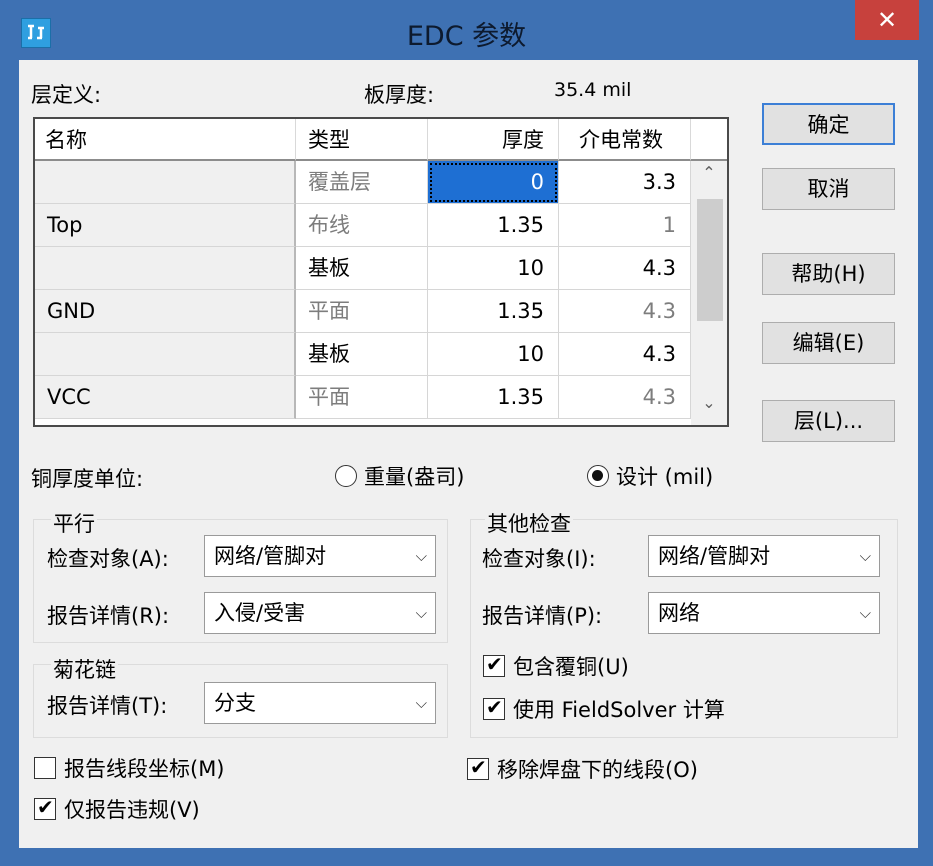 Image resolution: width=933 pixels, height=866 pixels. Describe the element at coordinates (710, 260) in the screenshot. I see `scrollbar-thumb` at that location.